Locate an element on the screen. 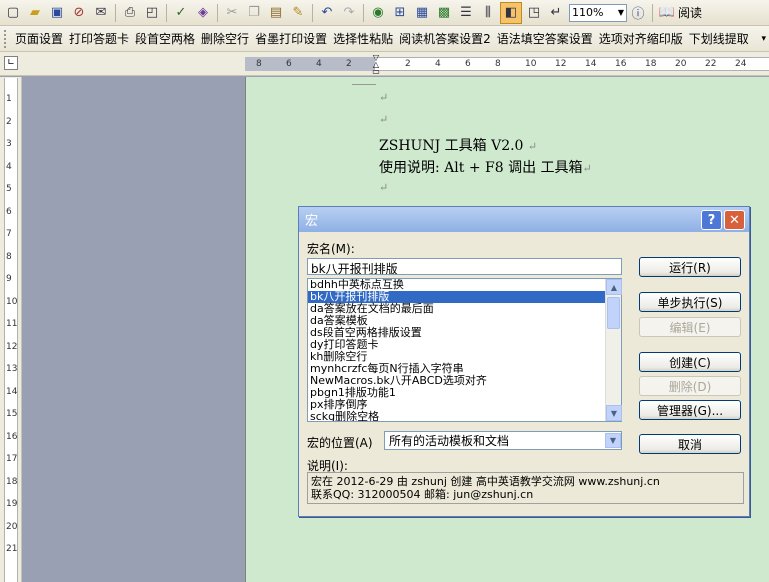  edit-button: 编辑(E) is located at coordinates (690, 327).